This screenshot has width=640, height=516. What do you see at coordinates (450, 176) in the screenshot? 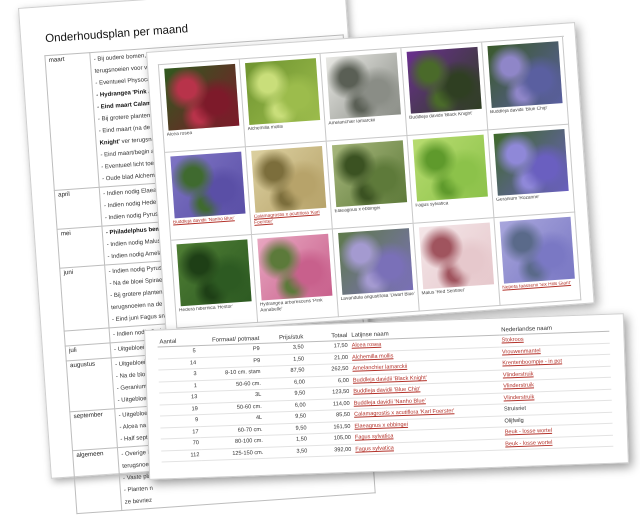
I see `plant-photo-cell: Fagus sylvatica` at bounding box center [450, 176].